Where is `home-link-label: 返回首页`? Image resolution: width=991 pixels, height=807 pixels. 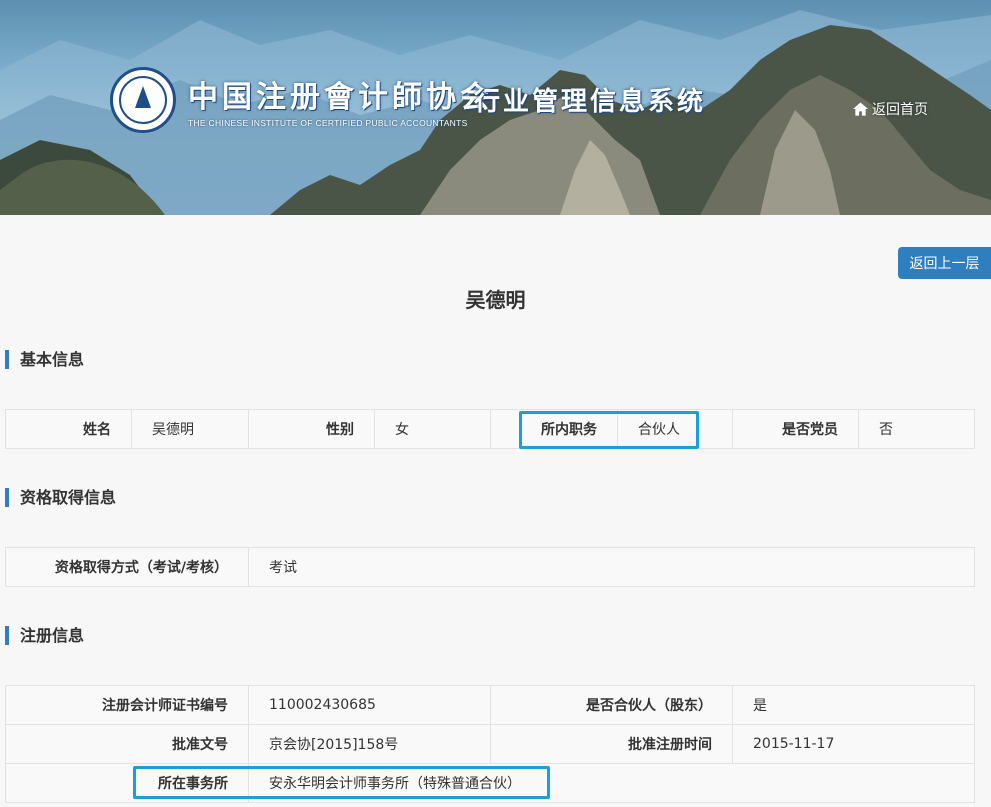 home-link-label: 返回首页 is located at coordinates (900, 110).